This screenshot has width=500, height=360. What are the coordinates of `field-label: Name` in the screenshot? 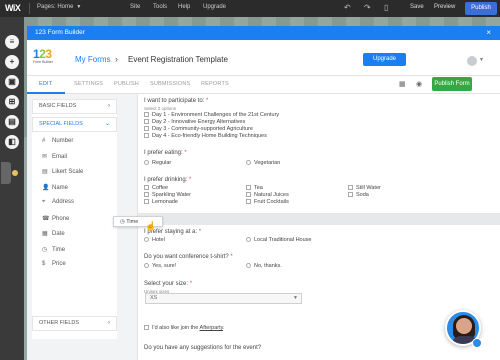 It's located at (60, 188).